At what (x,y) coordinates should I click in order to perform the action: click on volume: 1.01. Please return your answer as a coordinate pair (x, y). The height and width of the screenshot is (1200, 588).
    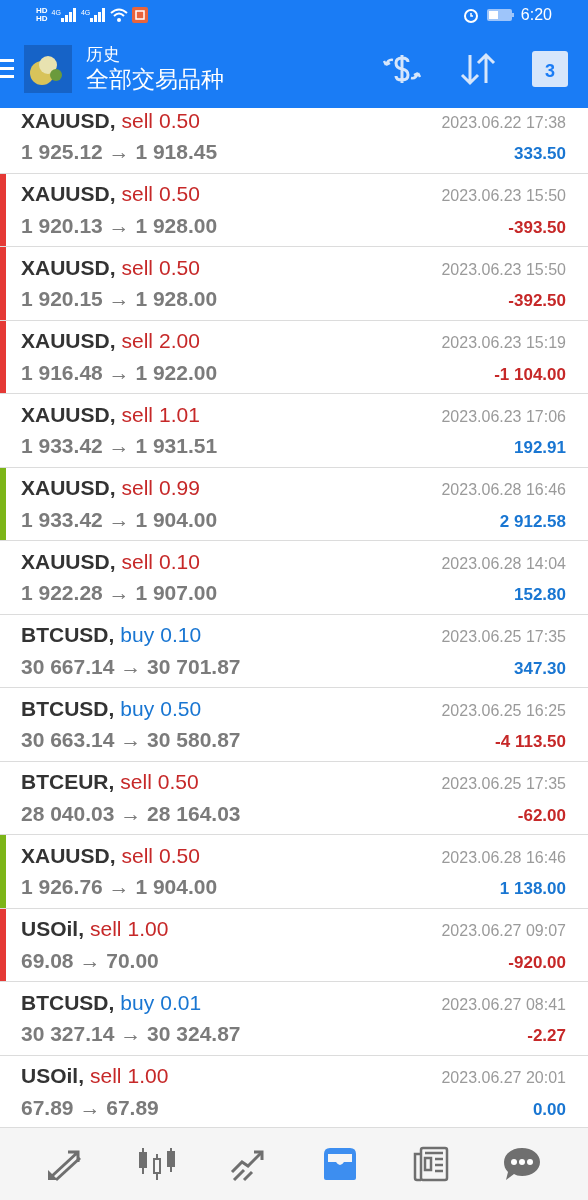
    Looking at the image, I should click on (179, 414).